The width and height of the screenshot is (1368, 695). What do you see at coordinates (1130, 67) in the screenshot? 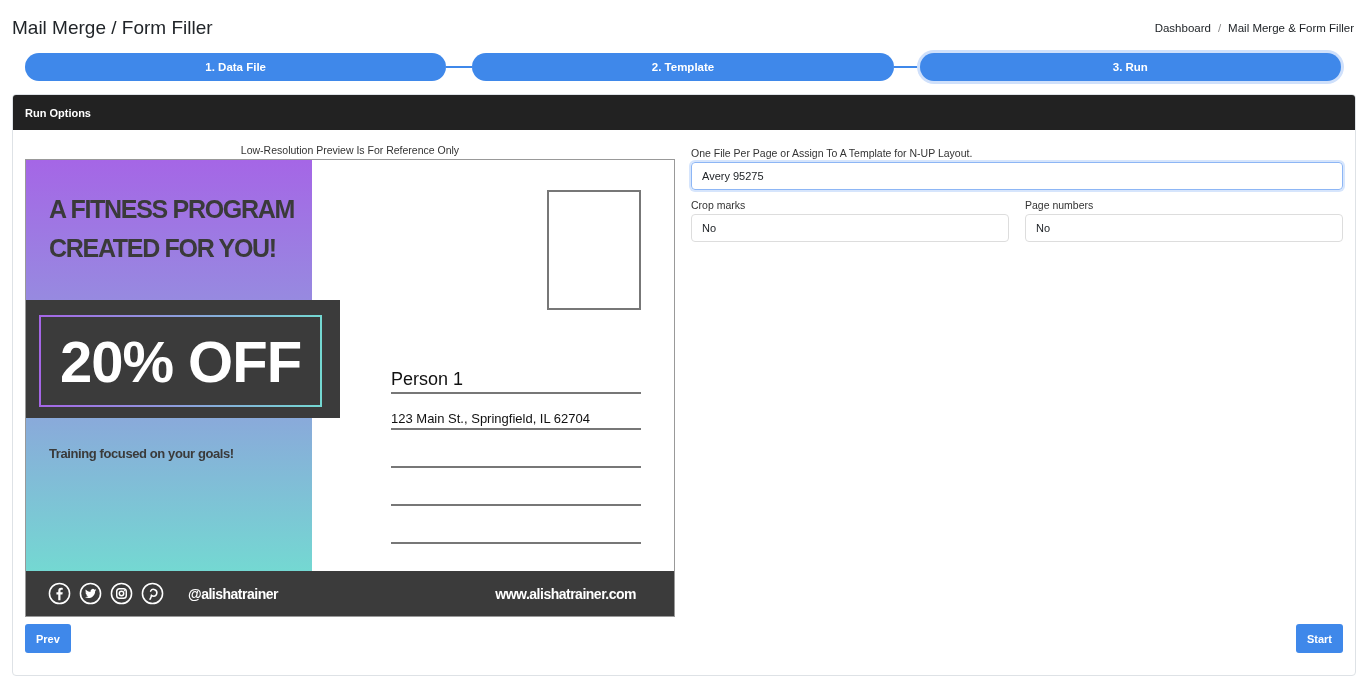
I see `step-tab: 3. Run` at bounding box center [1130, 67].